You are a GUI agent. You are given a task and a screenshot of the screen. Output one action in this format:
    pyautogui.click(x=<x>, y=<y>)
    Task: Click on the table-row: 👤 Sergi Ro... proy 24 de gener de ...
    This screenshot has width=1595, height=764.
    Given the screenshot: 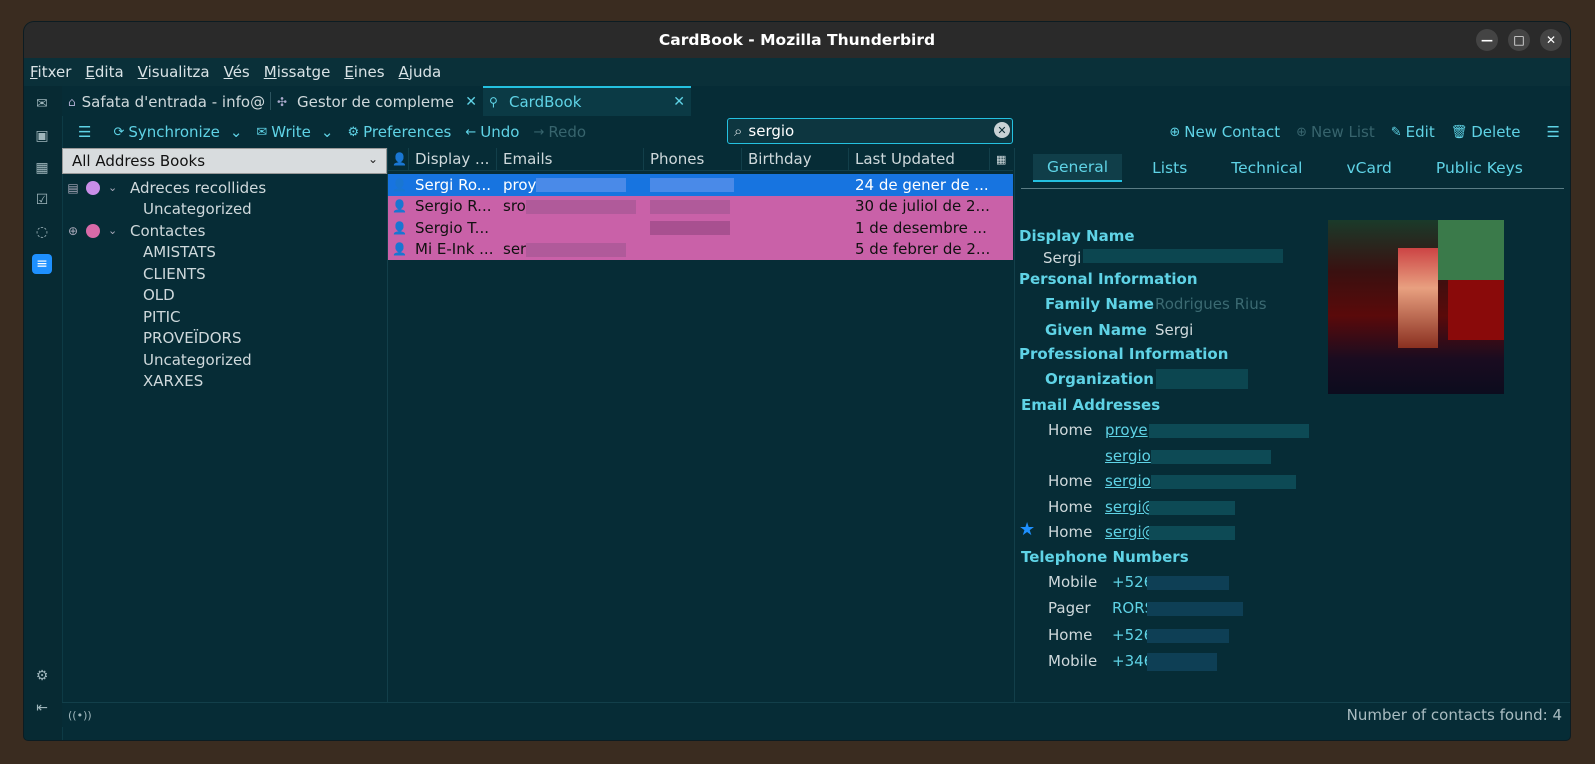 What is the action you would take?
    pyautogui.click(x=700, y=185)
    